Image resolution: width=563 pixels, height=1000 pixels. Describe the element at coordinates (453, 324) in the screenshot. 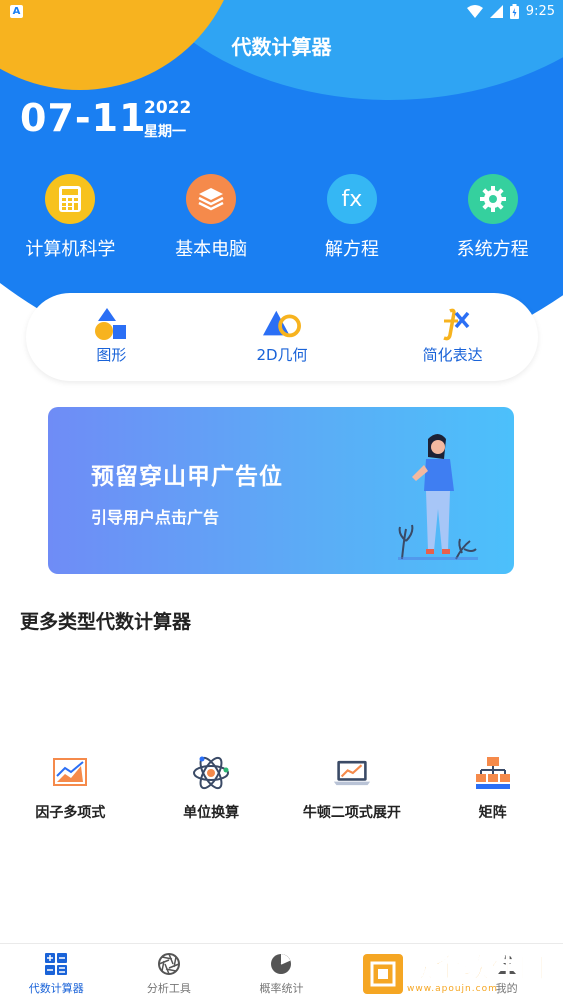

I see `fx-simplify-icon` at that location.